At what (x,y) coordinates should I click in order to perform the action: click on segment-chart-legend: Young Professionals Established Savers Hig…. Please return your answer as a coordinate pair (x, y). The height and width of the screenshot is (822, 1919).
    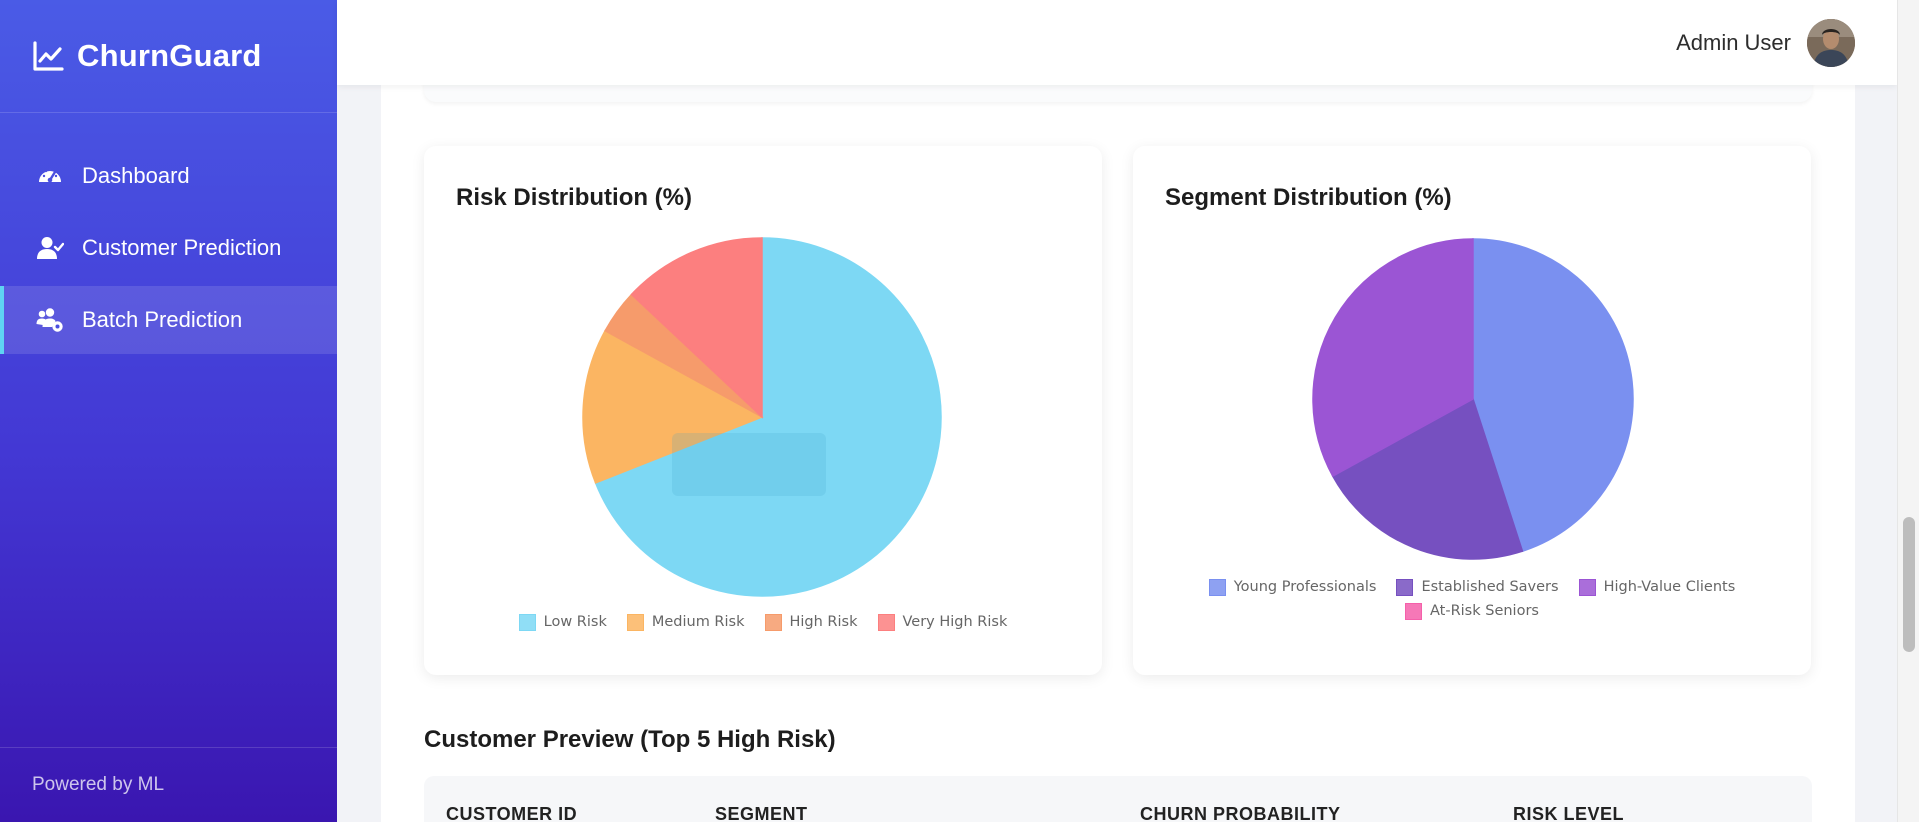
    Looking at the image, I should click on (1472, 599).